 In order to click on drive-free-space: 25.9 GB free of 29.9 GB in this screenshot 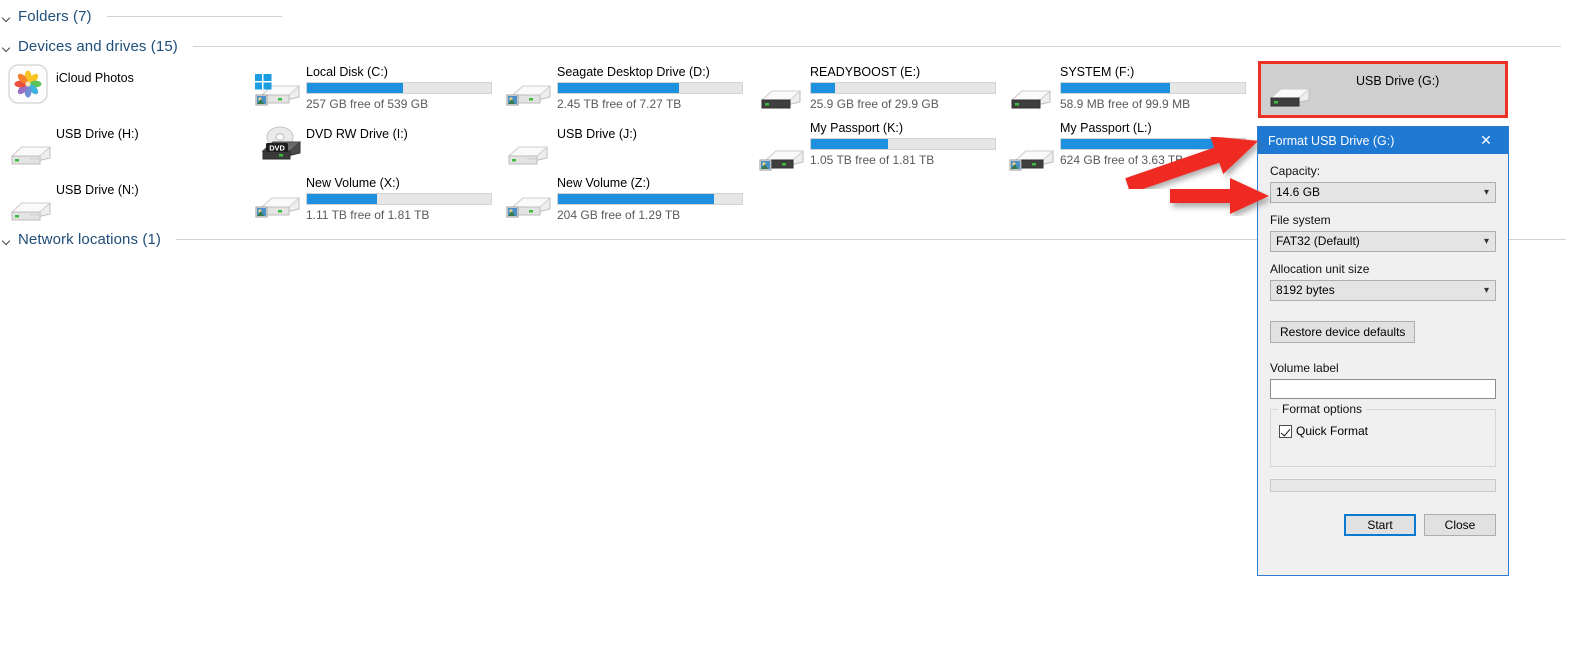, I will do `click(874, 104)`.